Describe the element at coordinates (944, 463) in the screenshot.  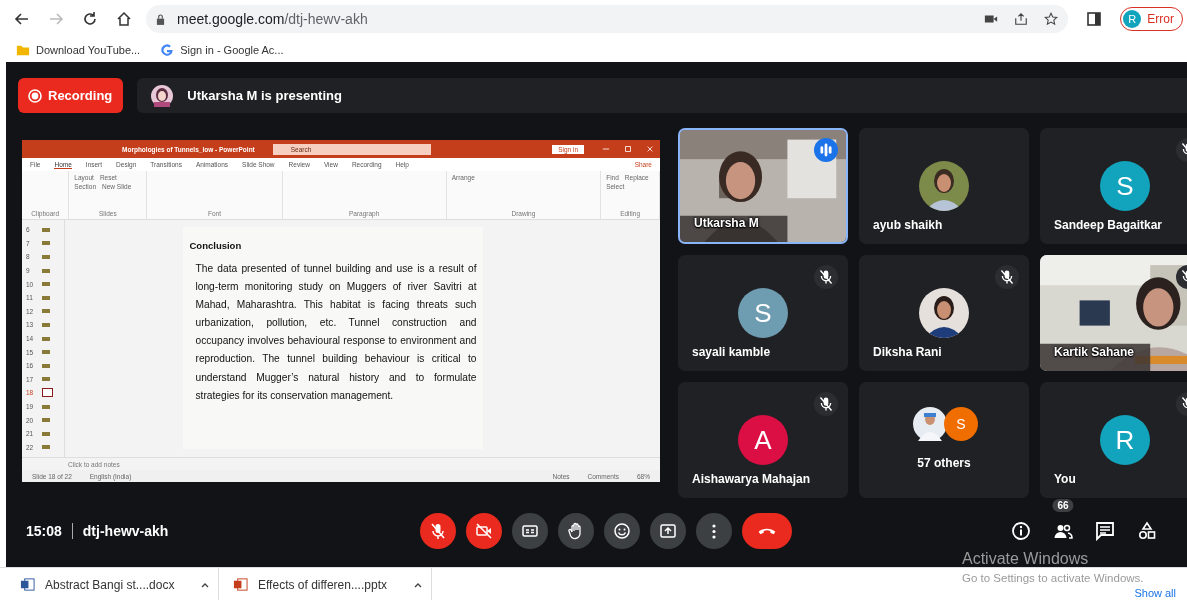
I see `participant-name: 57 others` at that location.